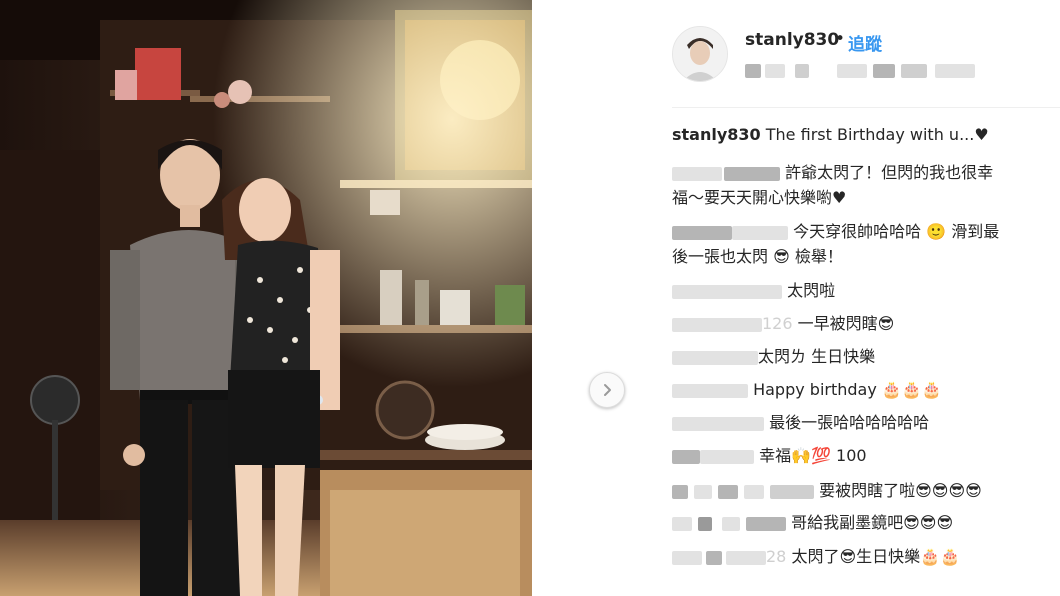 Image resolution: width=1060 pixels, height=596 pixels. Describe the element at coordinates (757, 256) in the screenshot. I see `comment-text: 後一張也太閃 😎 檢舉！` at that location.